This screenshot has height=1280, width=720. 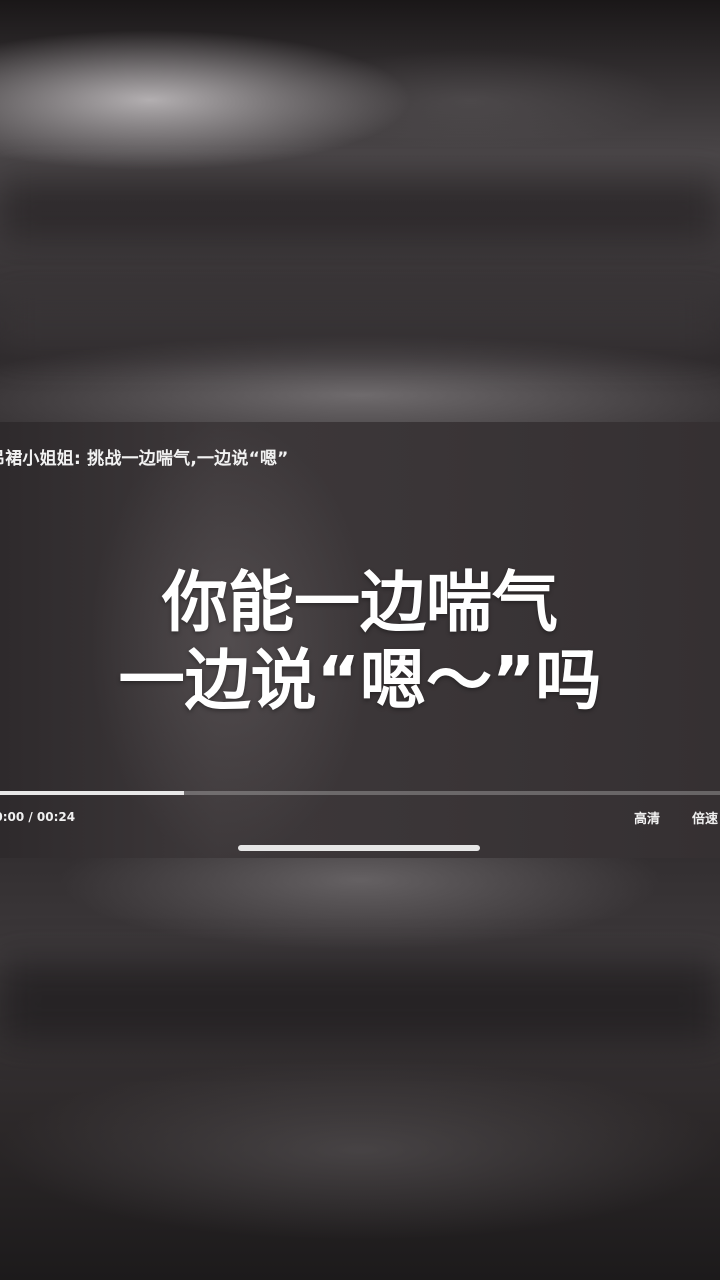 What do you see at coordinates (647, 817) in the screenshot?
I see `quality-button: 高清` at bounding box center [647, 817].